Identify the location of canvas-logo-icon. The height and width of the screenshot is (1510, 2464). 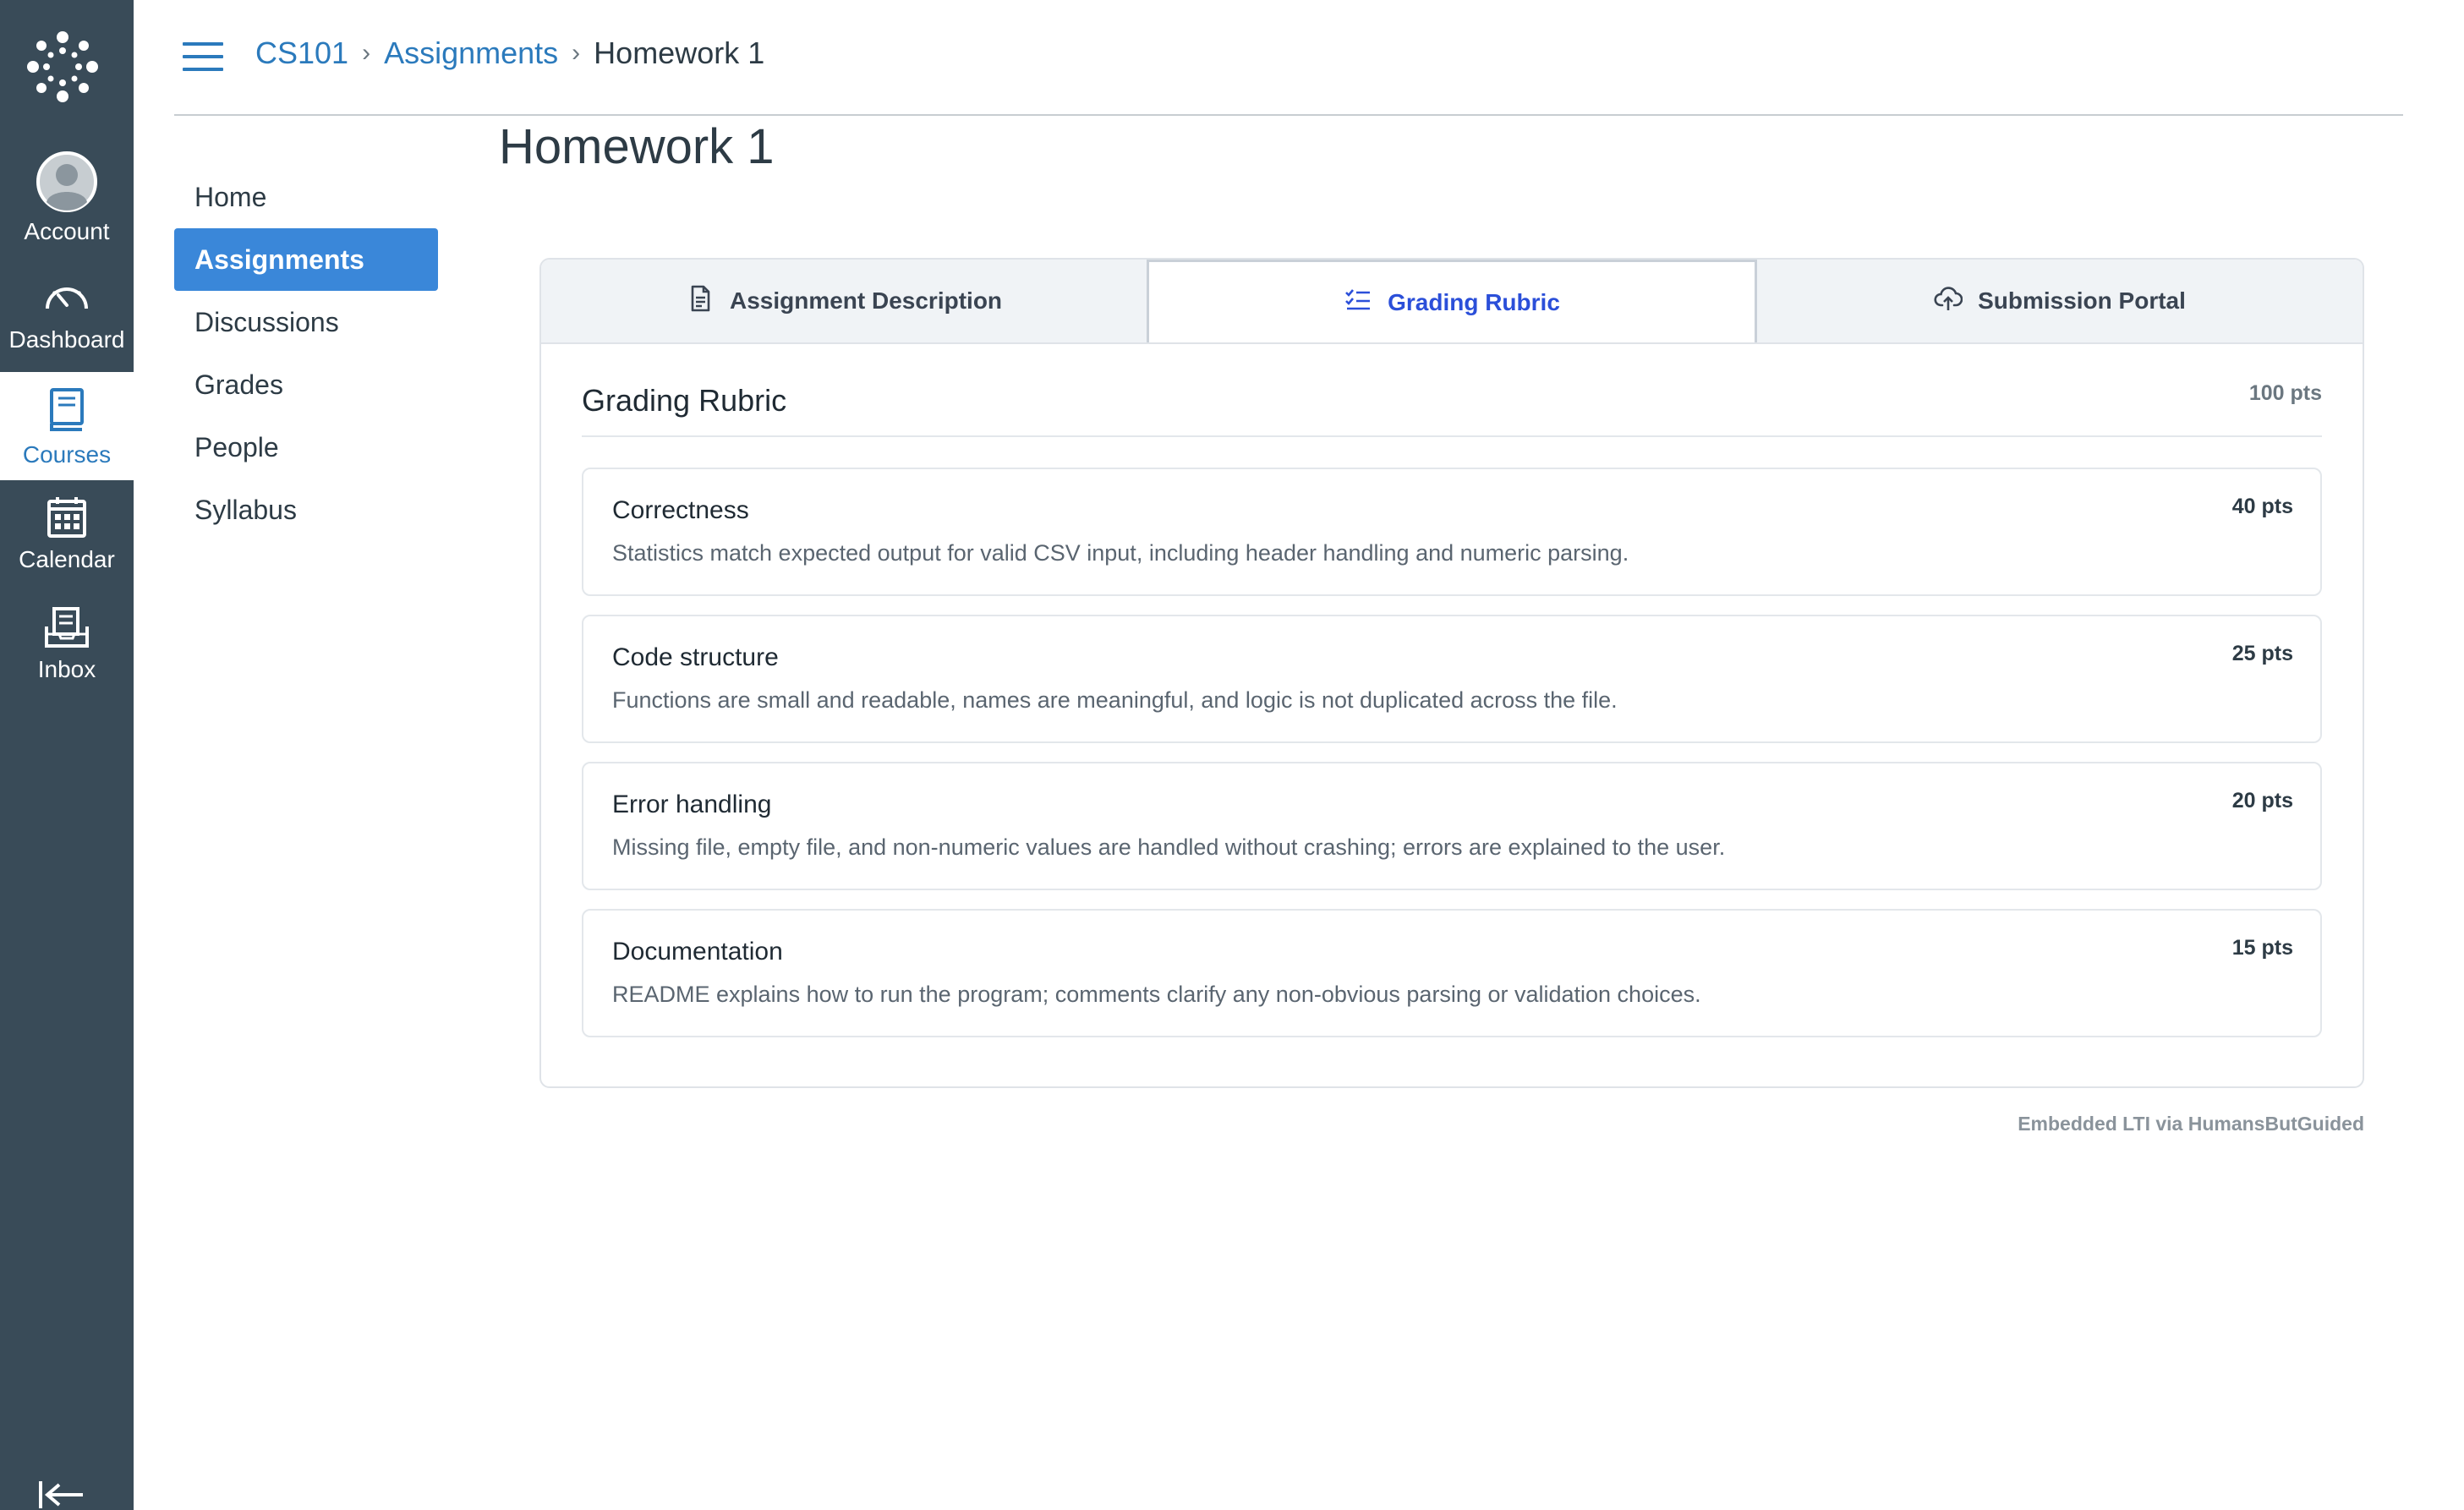
(63, 67).